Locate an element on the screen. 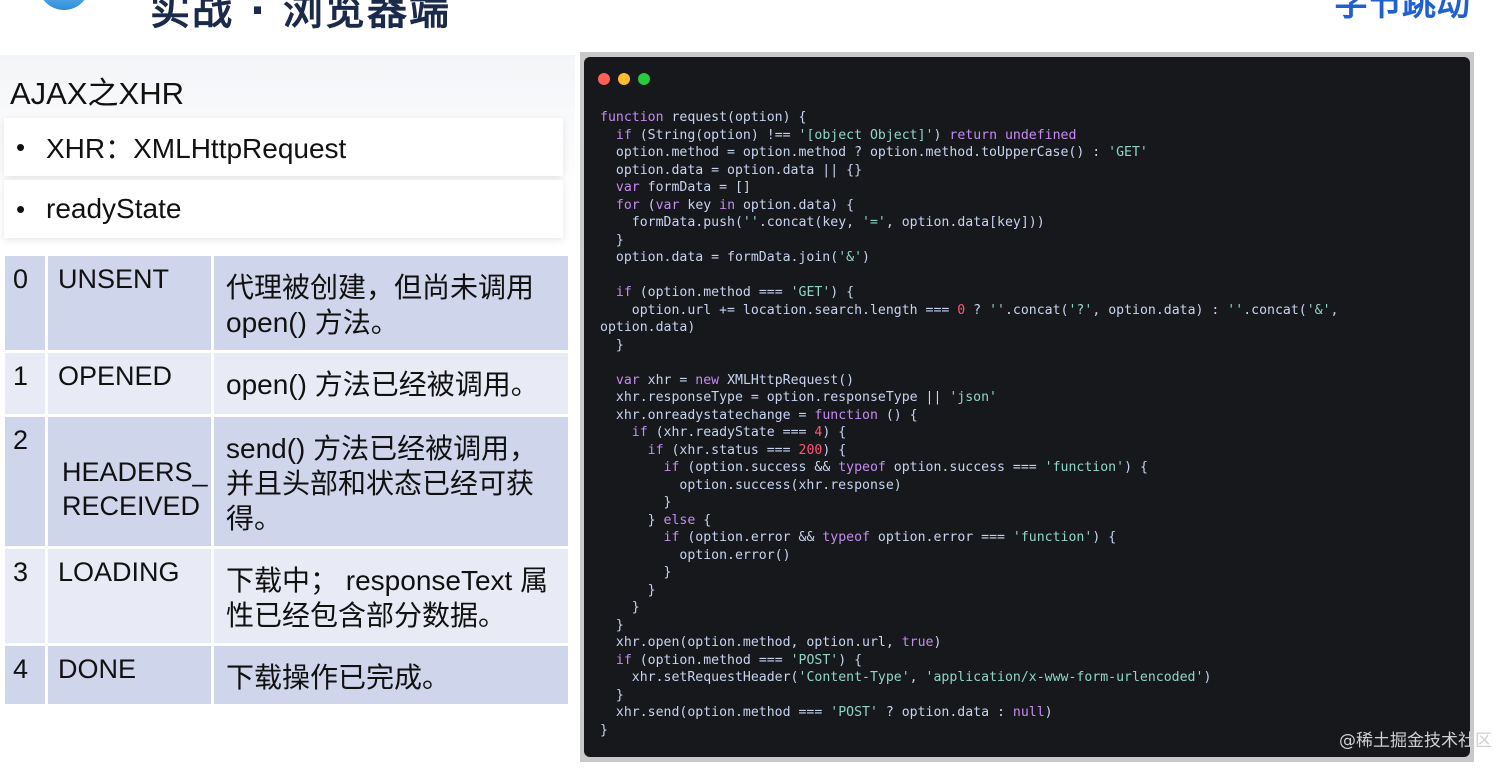 The height and width of the screenshot is (771, 1512). bullet-label: XHR：XMLHttpRequest is located at coordinates (196, 148).